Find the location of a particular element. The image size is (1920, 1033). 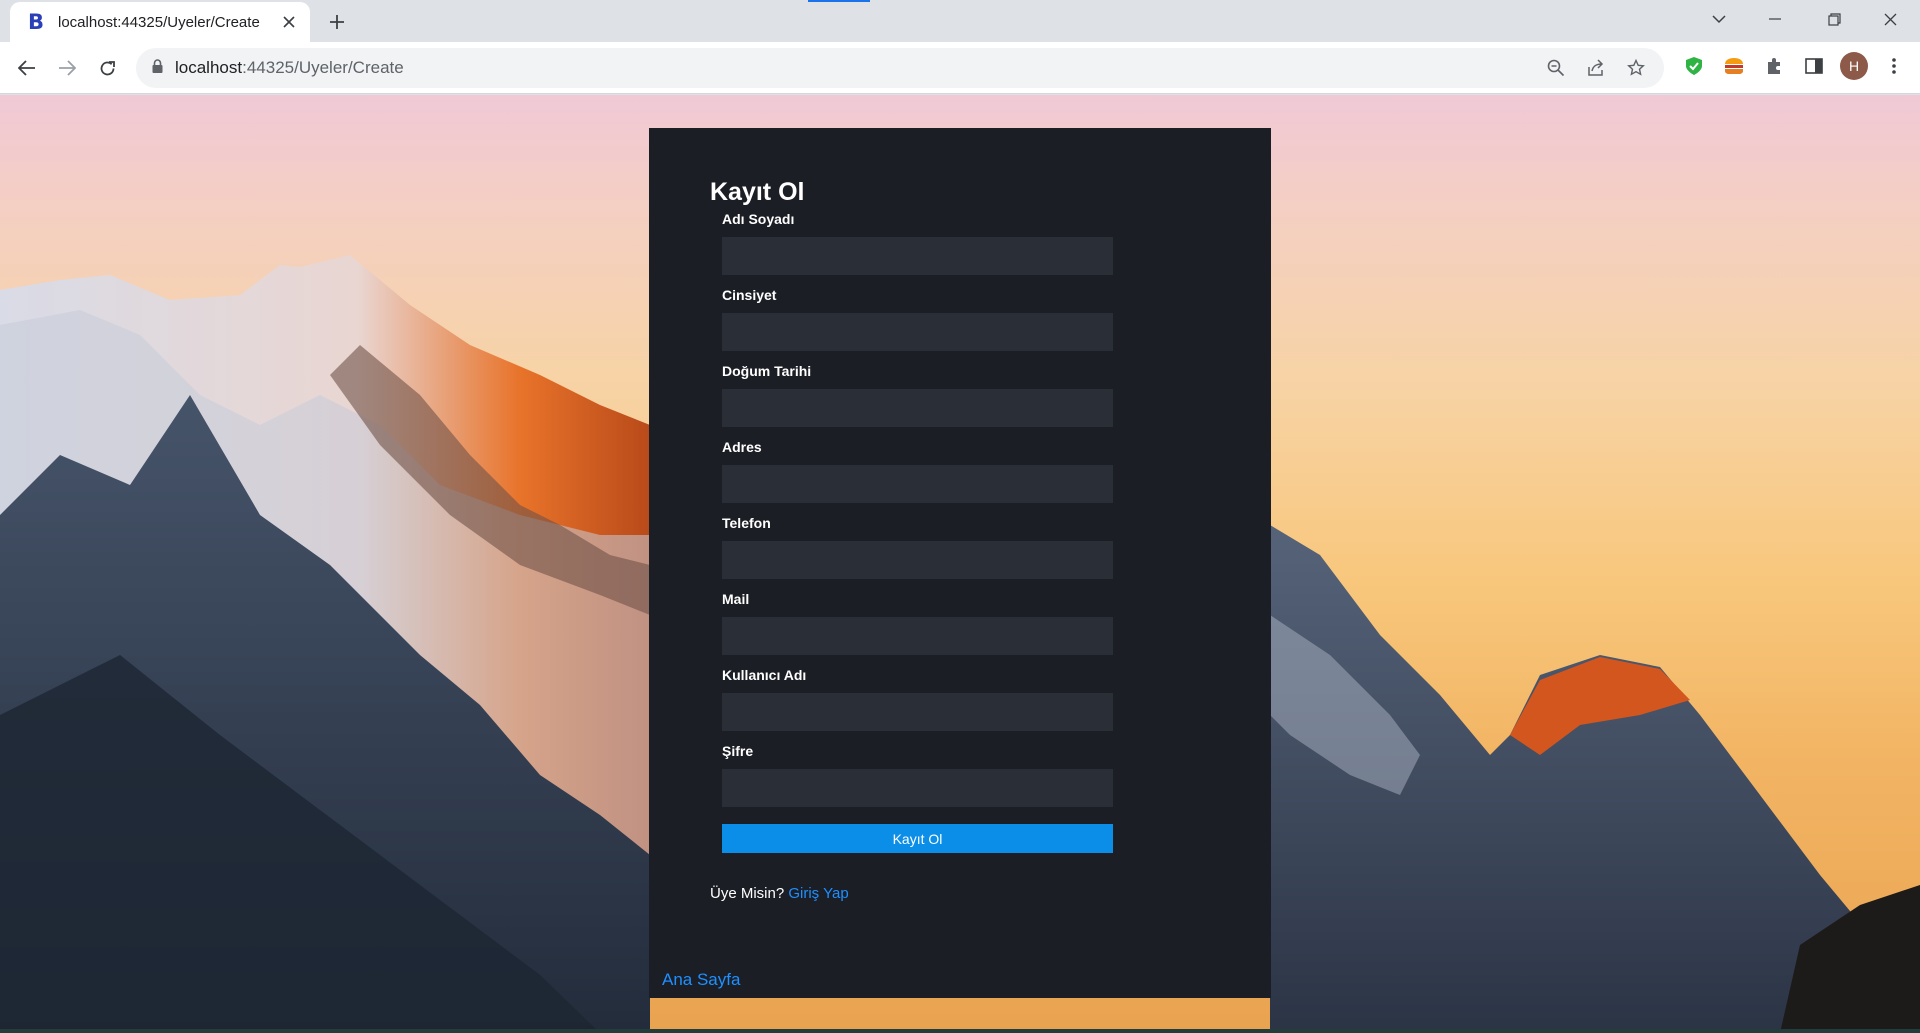

password-label: Şifre is located at coordinates (738, 751).